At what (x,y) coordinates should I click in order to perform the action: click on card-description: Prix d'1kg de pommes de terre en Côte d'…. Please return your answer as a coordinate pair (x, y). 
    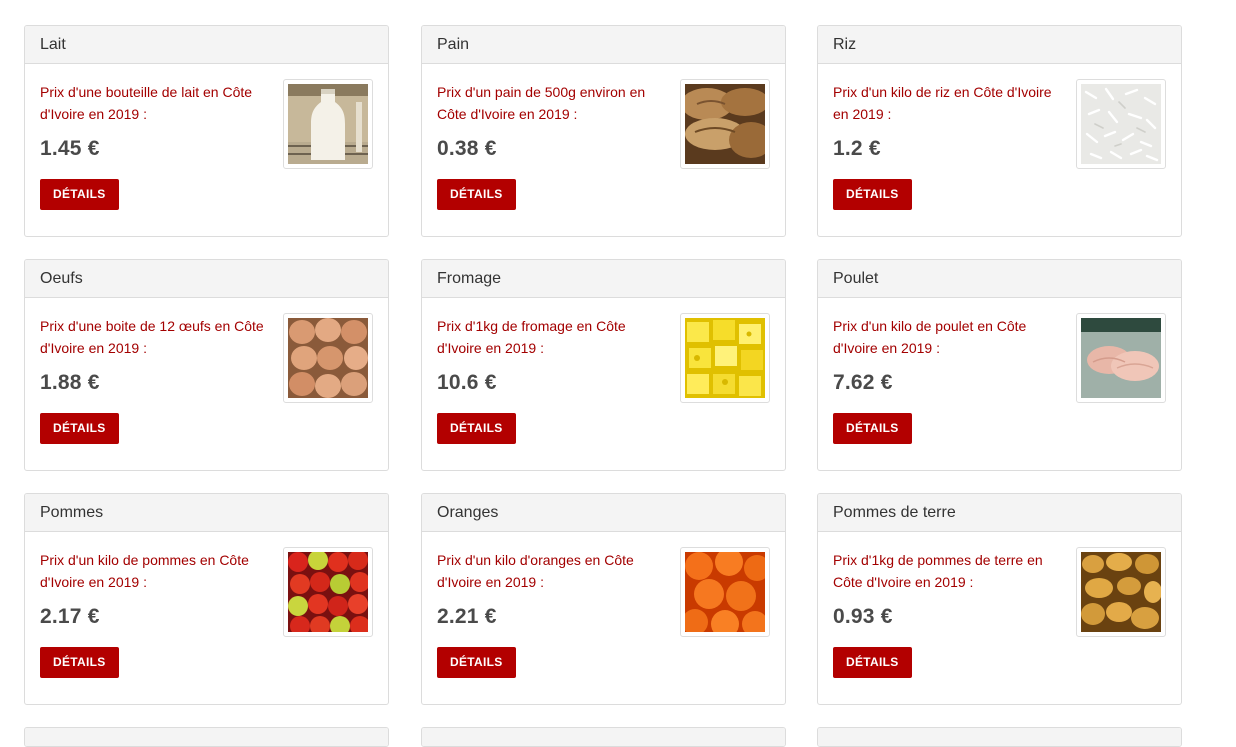
    Looking at the image, I should click on (938, 571).